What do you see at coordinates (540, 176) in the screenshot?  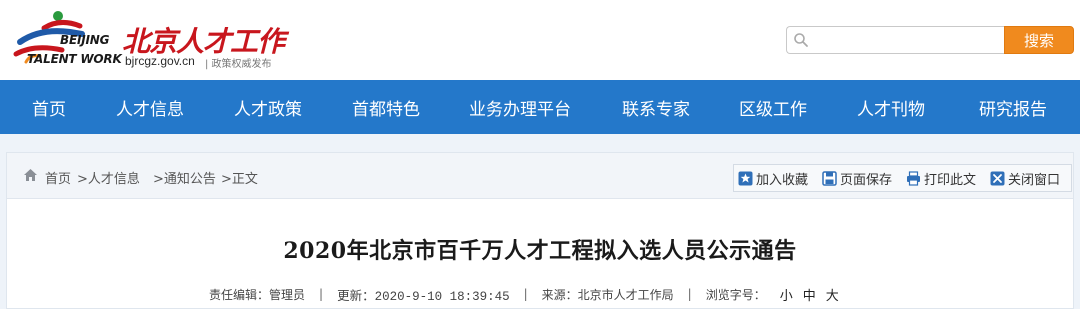 I see `breadcrumb: 首页 >人才信息 >通知公告 >正文 加入收藏 页面保存 打印此文 关闭窗口` at bounding box center [540, 176].